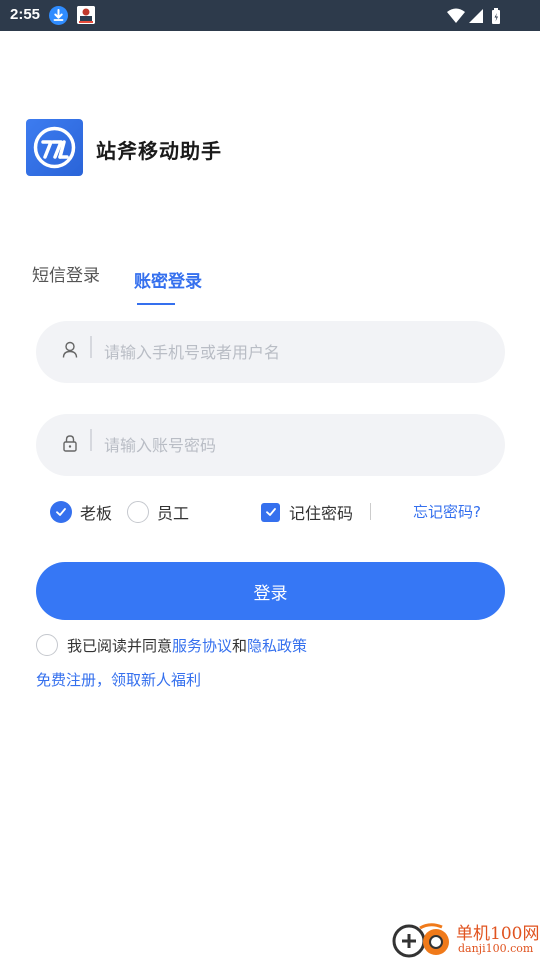  What do you see at coordinates (159, 151) in the screenshot?
I see `app-title: 站斧移动助手` at bounding box center [159, 151].